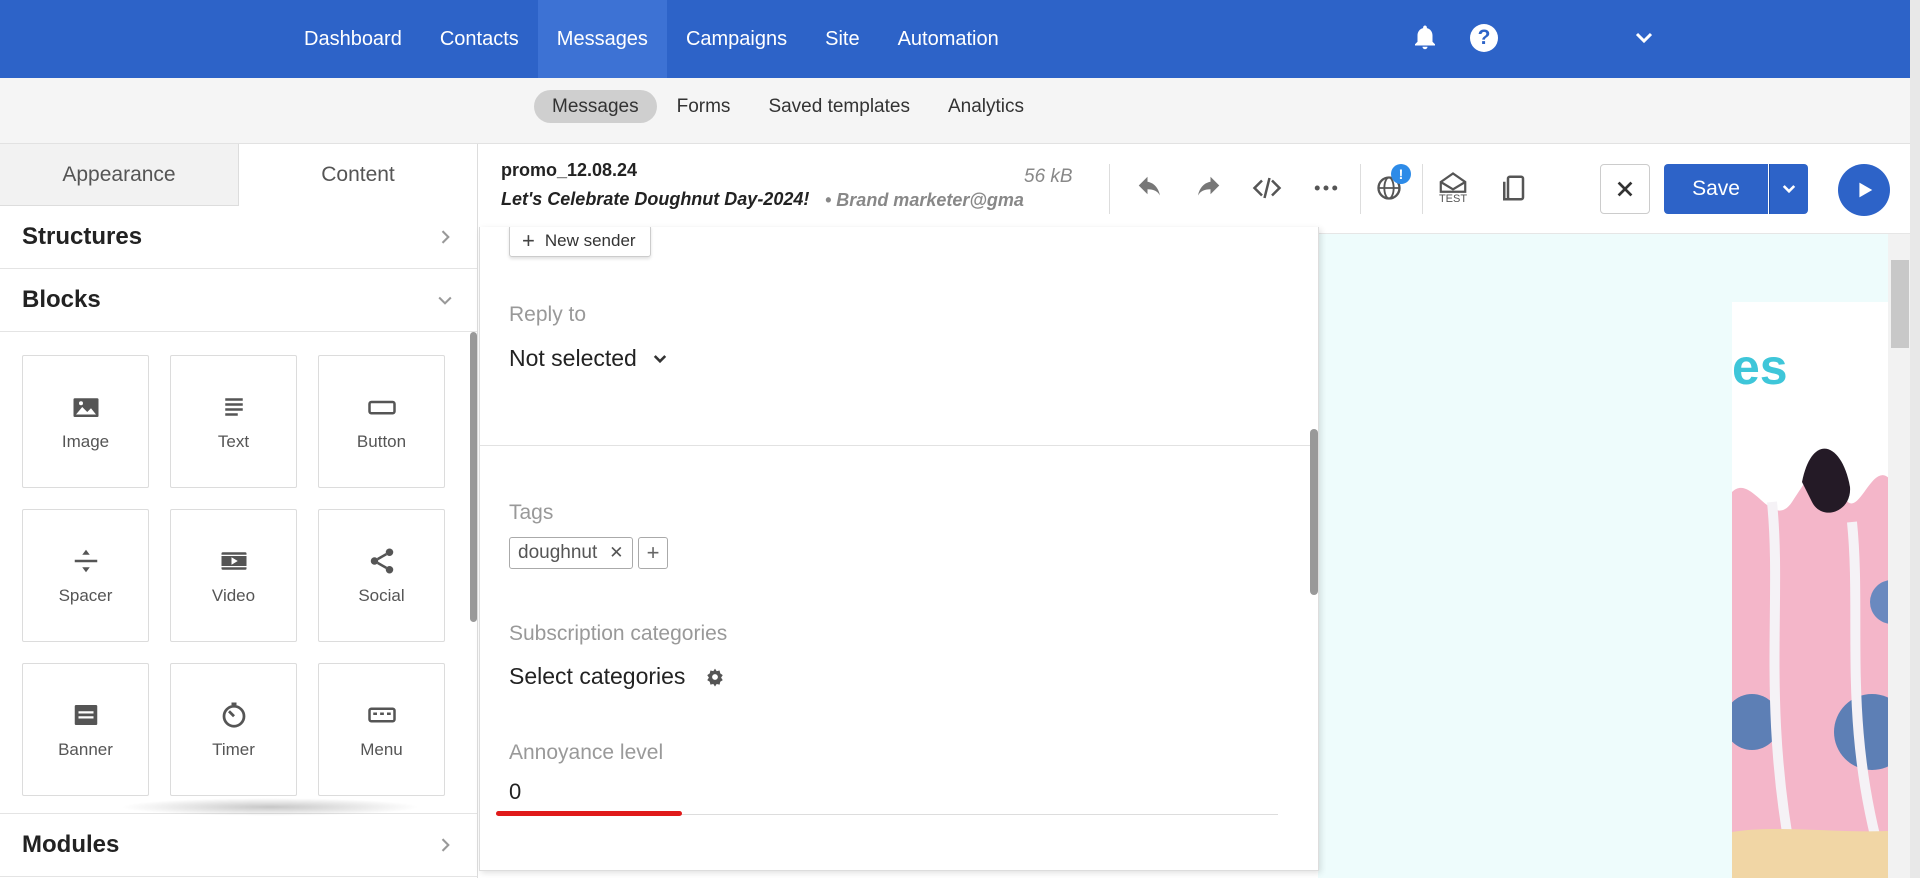 This screenshot has height=878, width=1920. I want to click on share-icon, so click(381, 560).